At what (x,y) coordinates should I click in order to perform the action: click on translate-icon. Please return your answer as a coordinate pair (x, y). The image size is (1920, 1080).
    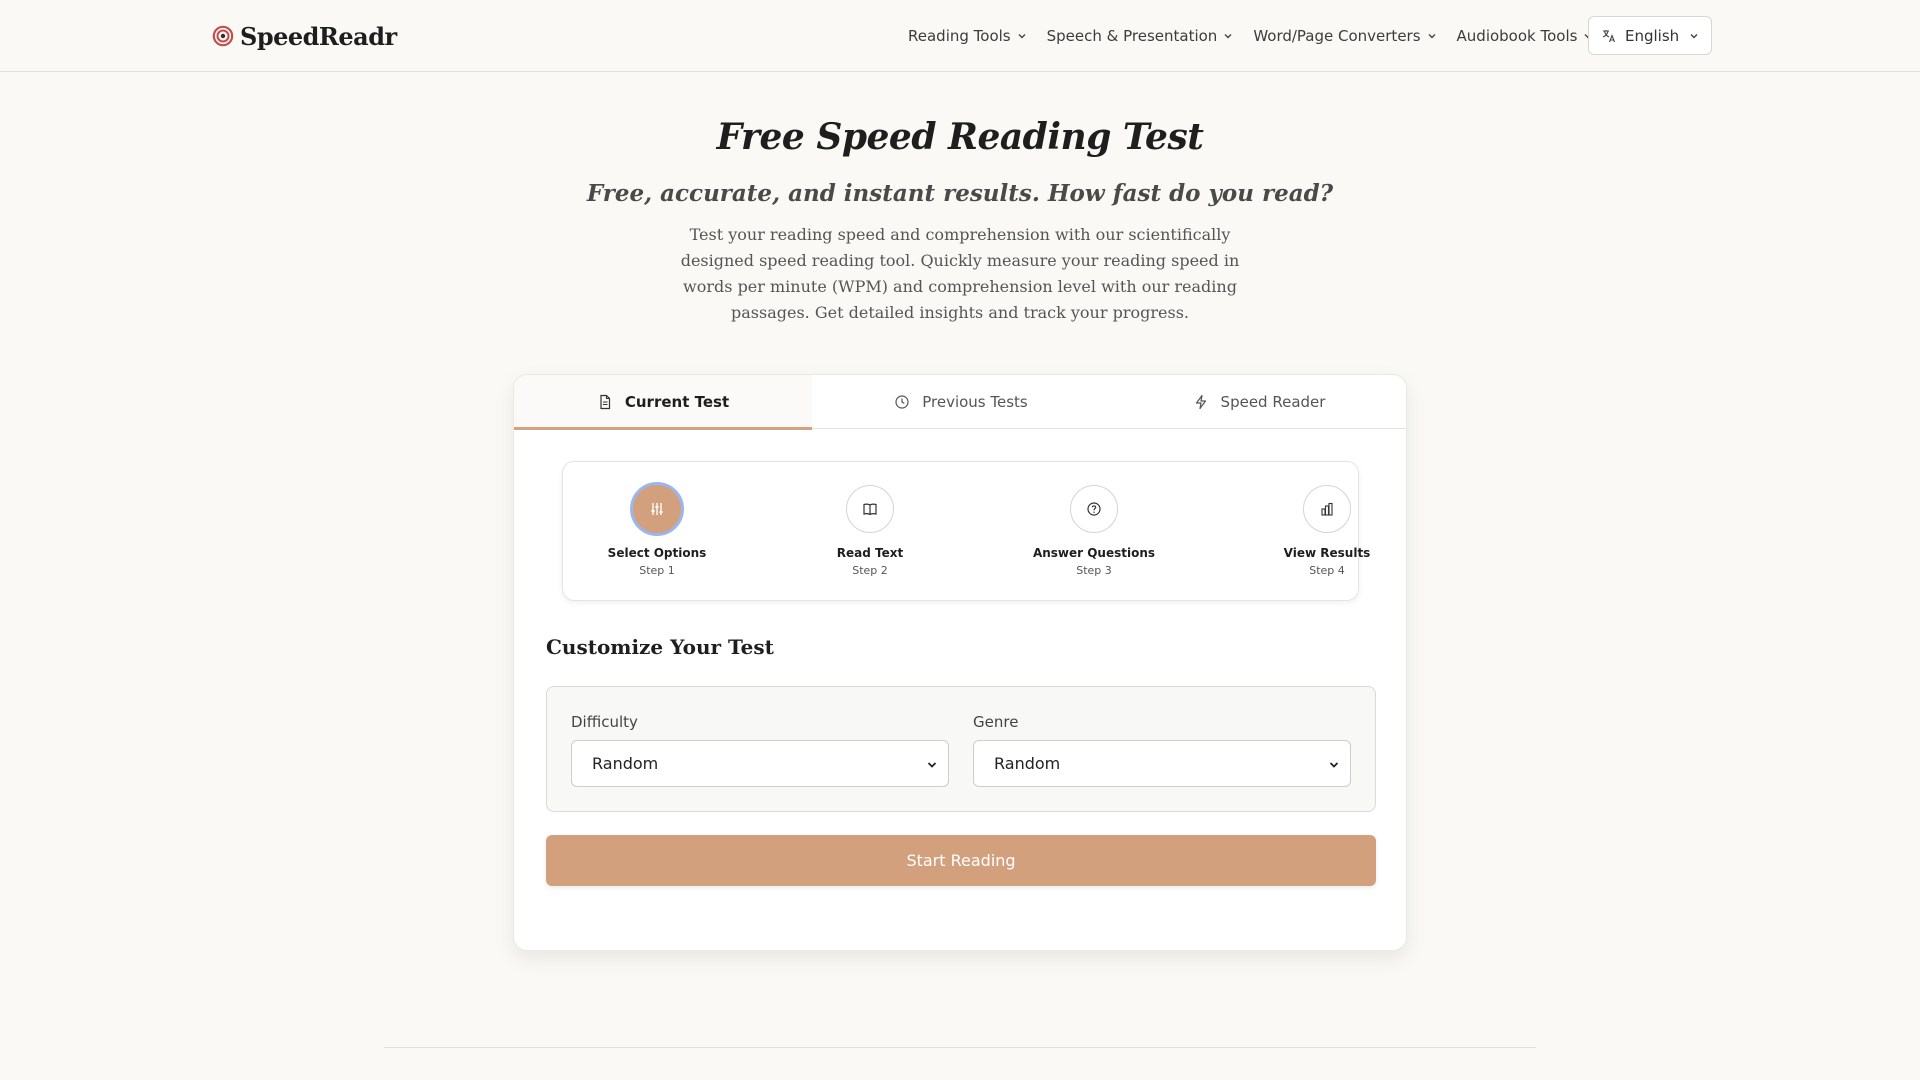
    Looking at the image, I should click on (1609, 35).